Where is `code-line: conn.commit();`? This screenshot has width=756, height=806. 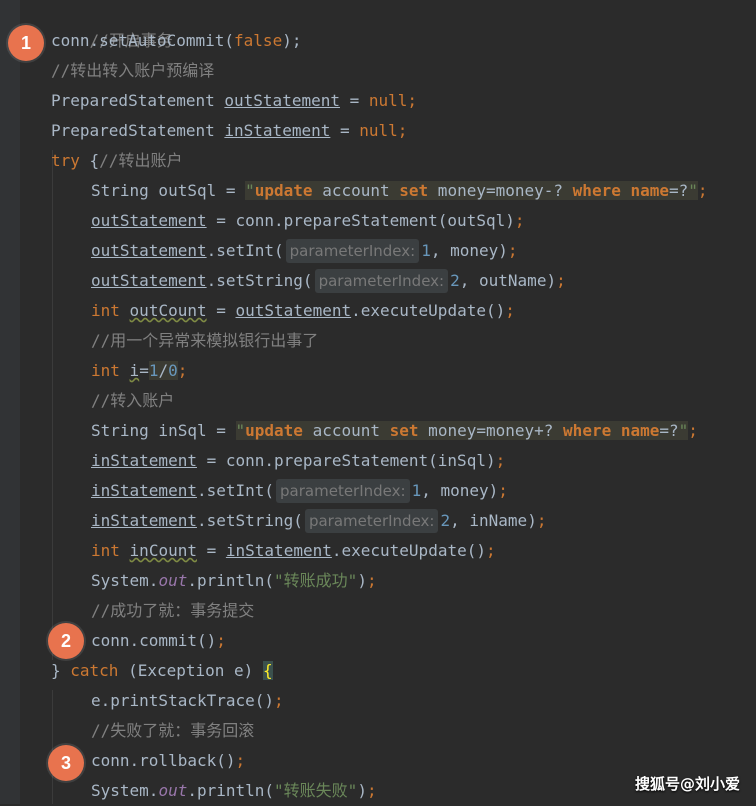 code-line: conn.commit(); is located at coordinates (158, 641).